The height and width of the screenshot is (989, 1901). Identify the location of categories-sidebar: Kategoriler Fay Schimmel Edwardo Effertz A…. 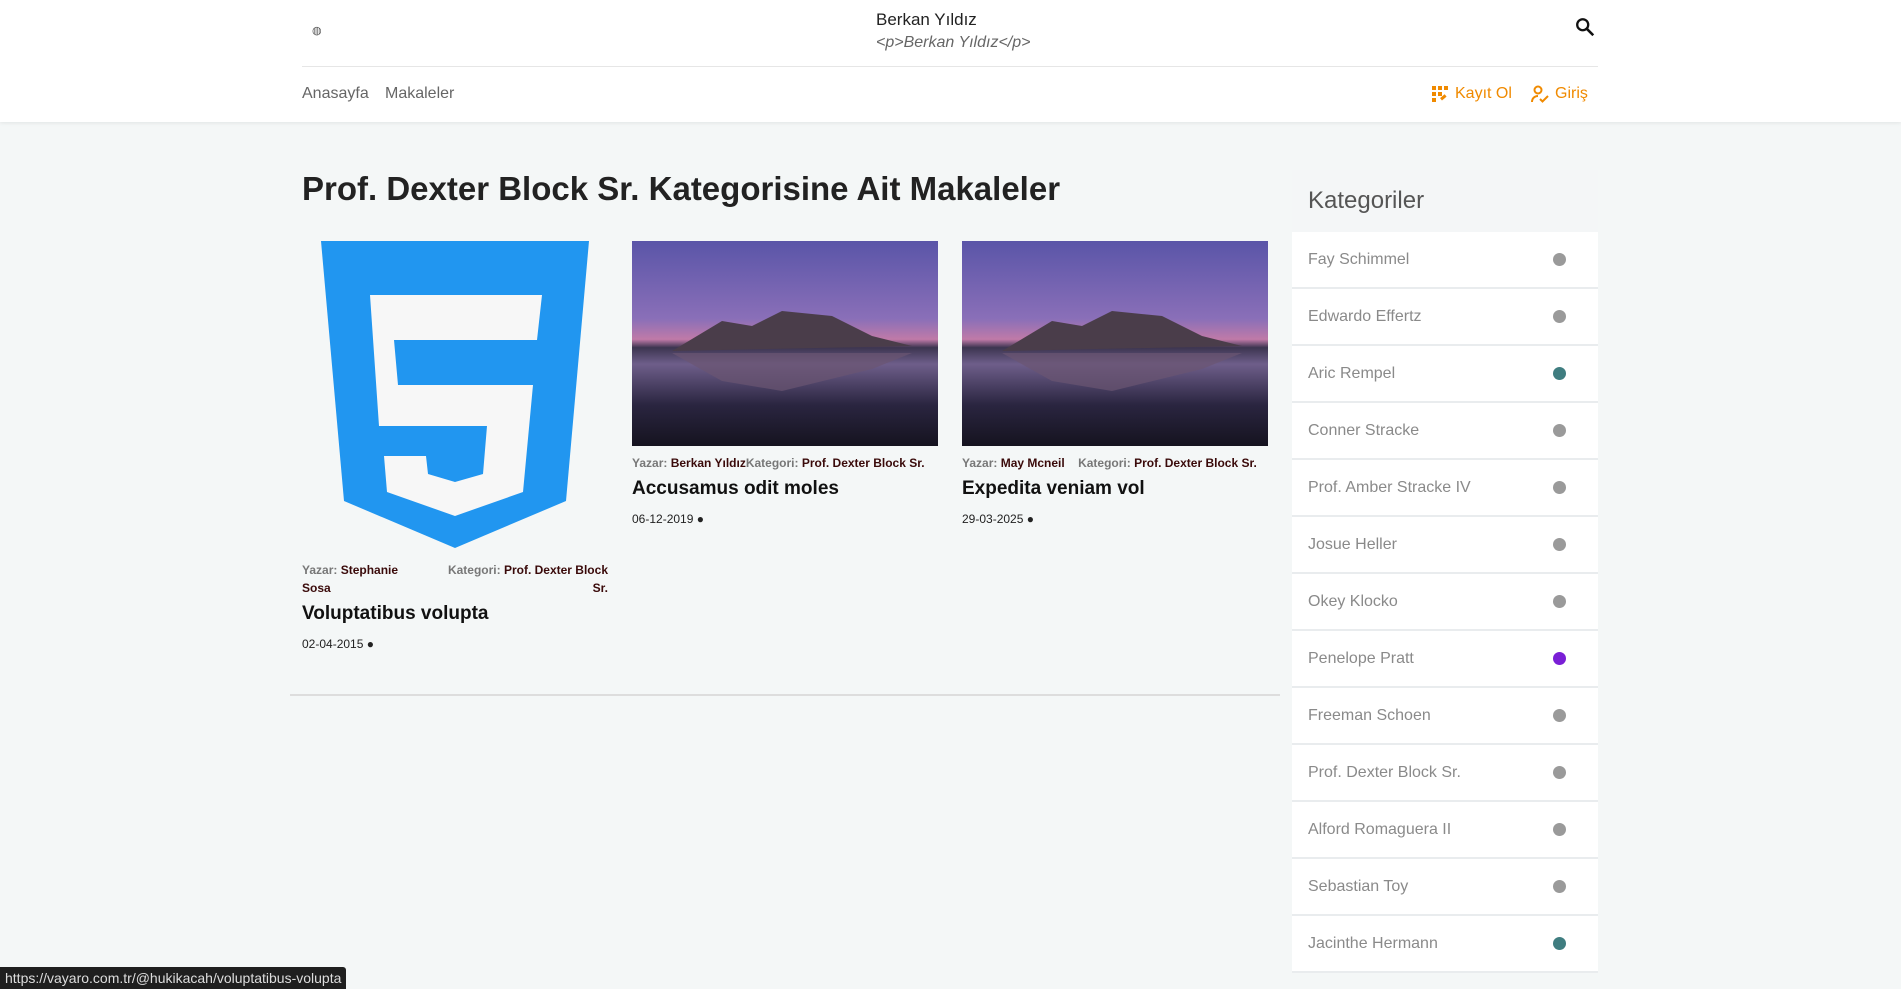
(1445, 571).